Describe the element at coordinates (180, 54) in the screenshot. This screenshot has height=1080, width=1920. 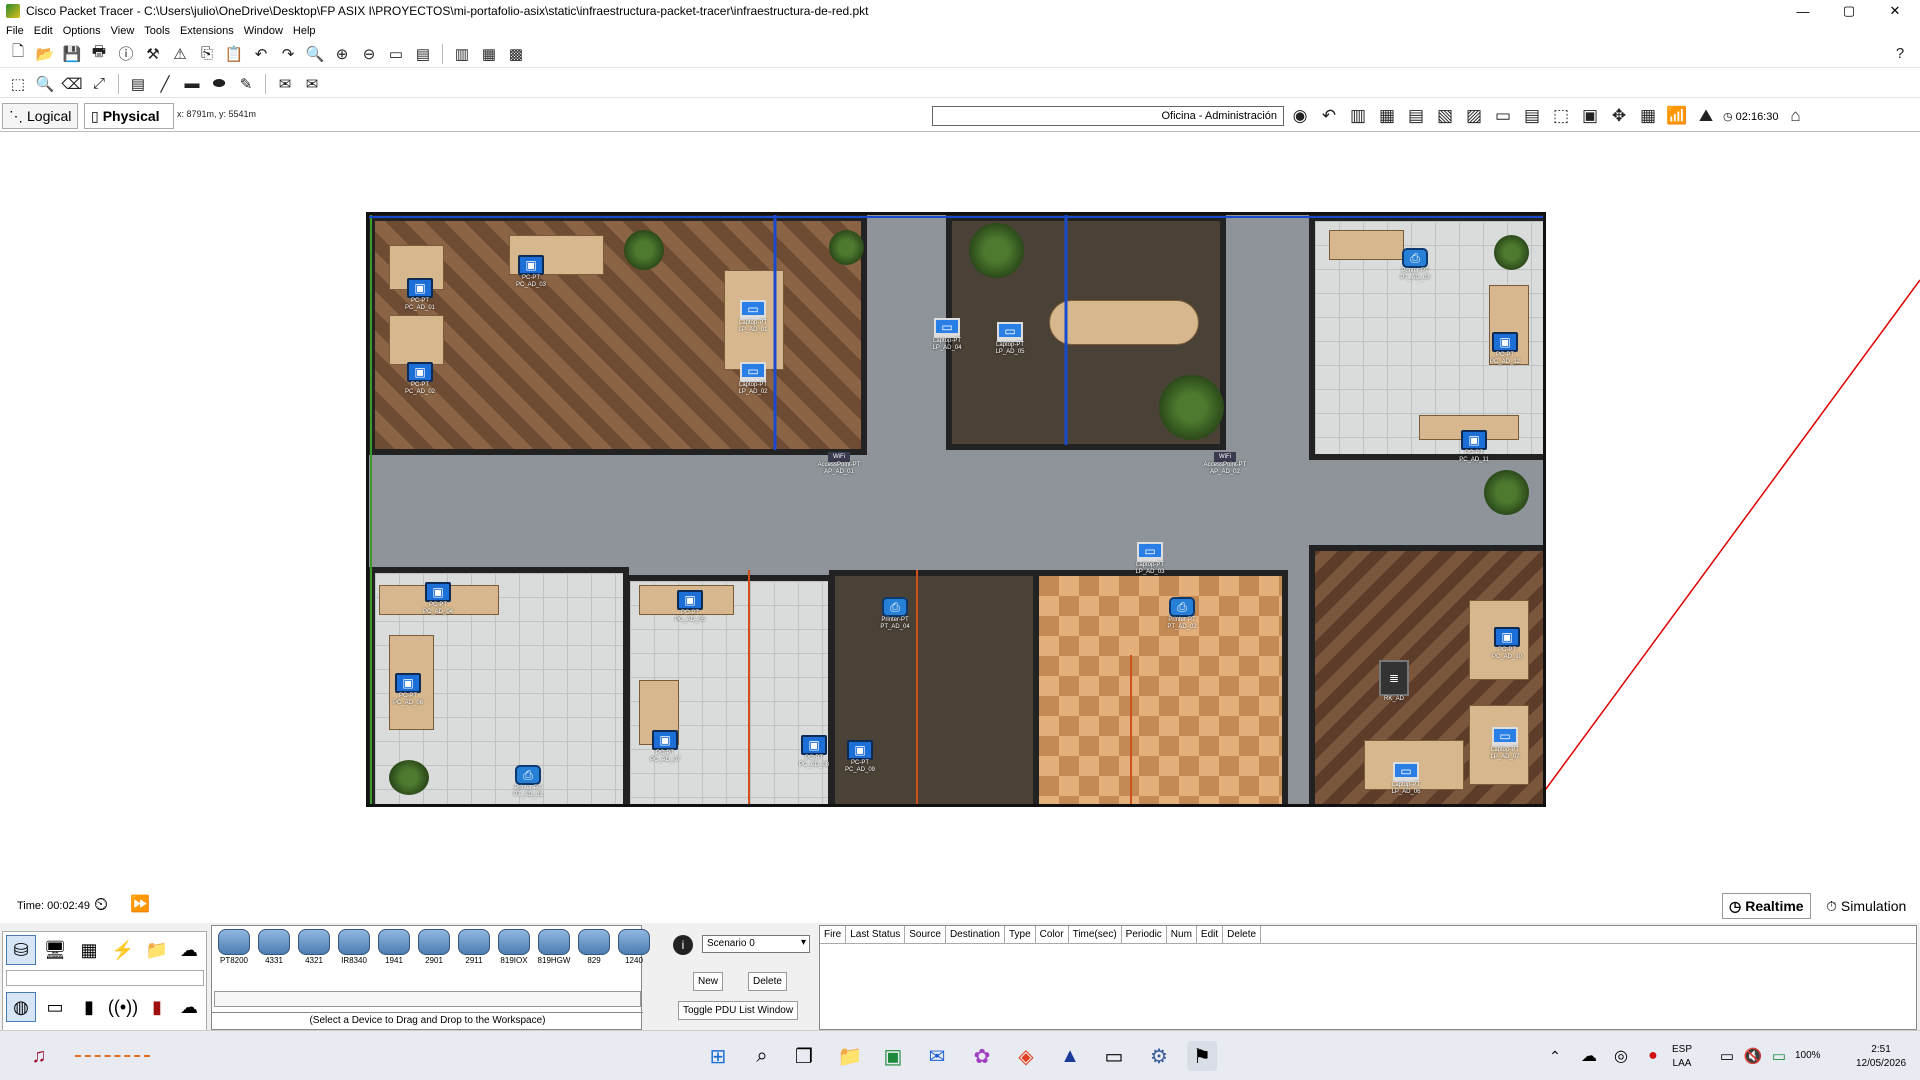
I see `activity-wizard-icon: ⚠` at that location.